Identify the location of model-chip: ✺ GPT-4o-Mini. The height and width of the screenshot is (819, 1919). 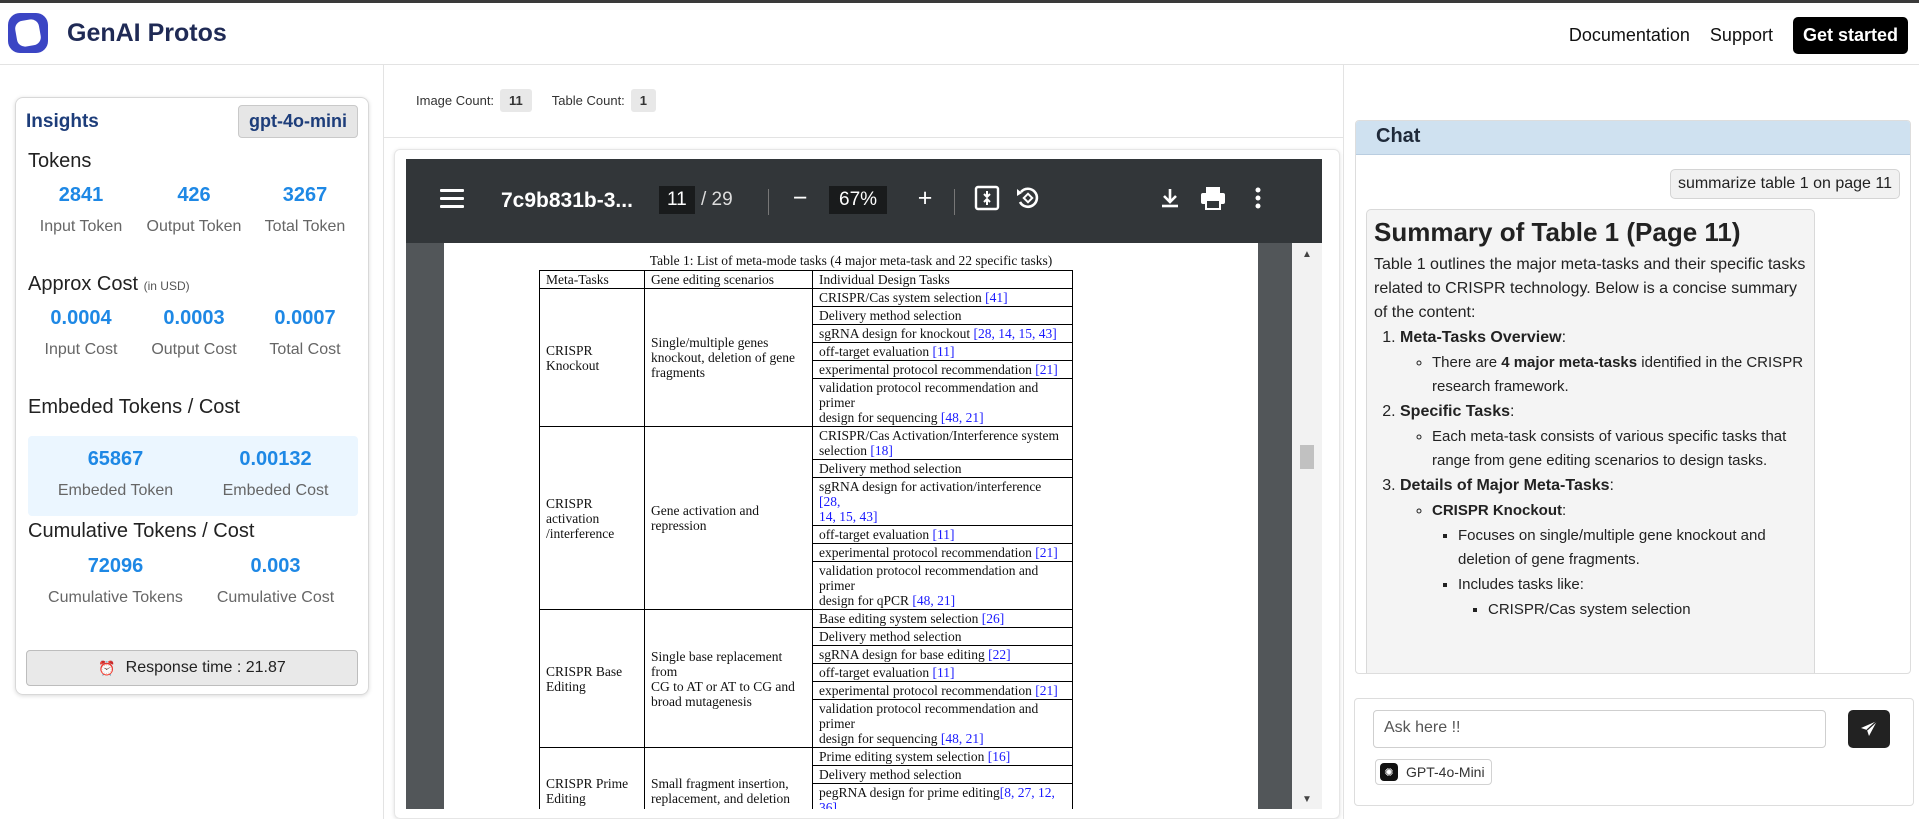
(1433, 772).